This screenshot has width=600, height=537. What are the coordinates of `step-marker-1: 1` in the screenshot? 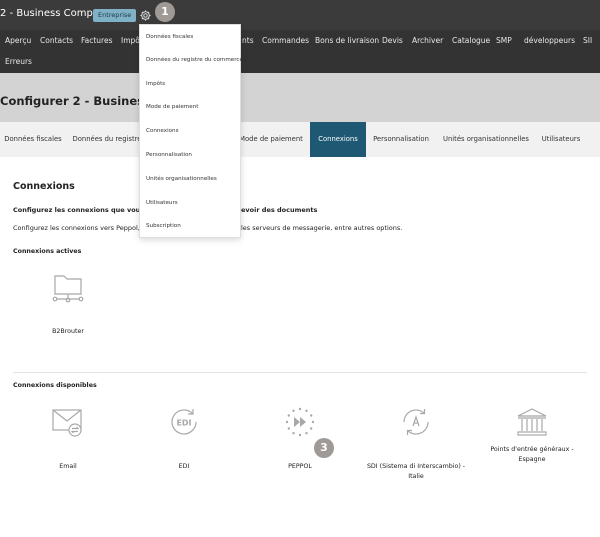 It's located at (165, 12).